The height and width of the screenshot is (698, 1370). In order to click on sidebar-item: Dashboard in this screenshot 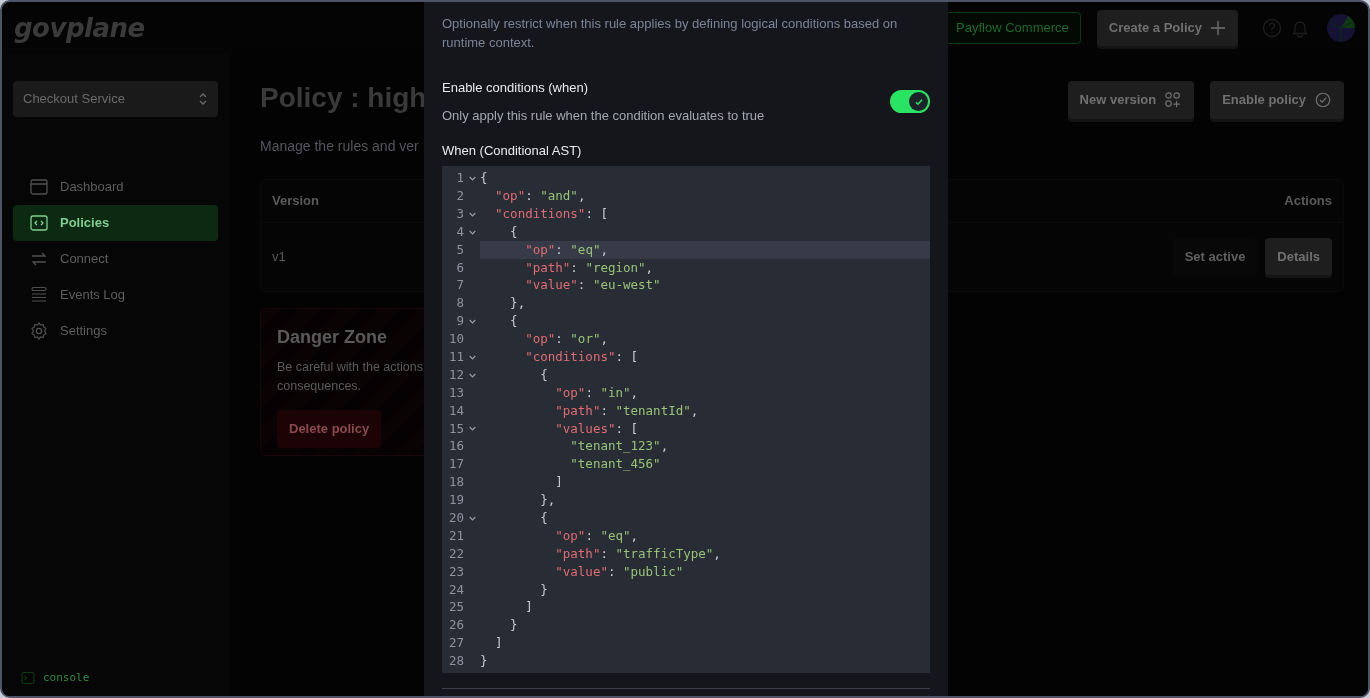, I will do `click(115, 186)`.